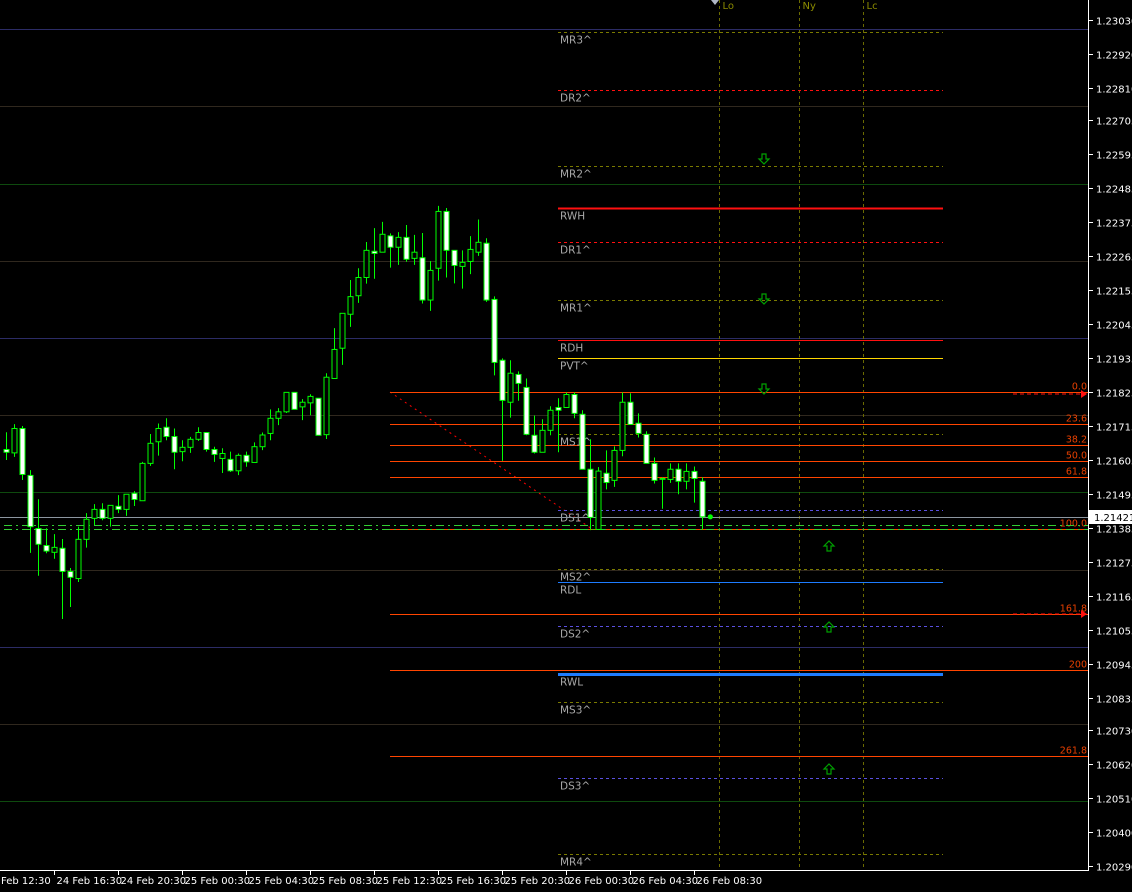 The image size is (1132, 892). What do you see at coordinates (576, 309) in the screenshot?
I see `pivot-label: MR1^` at bounding box center [576, 309].